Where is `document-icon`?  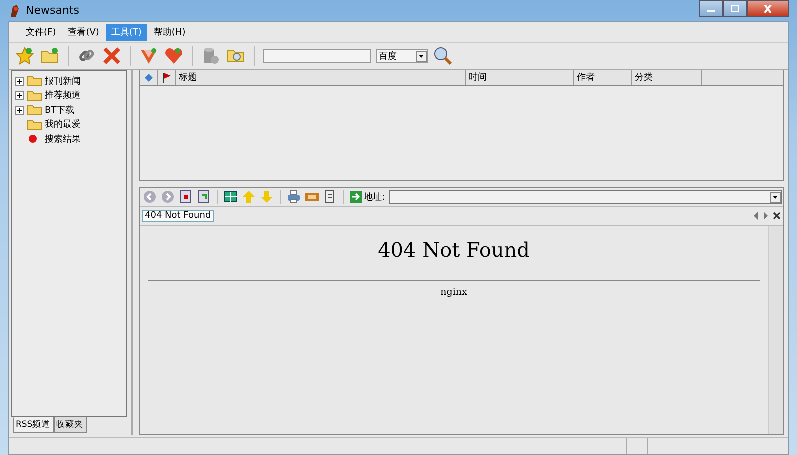
document-icon is located at coordinates (330, 197).